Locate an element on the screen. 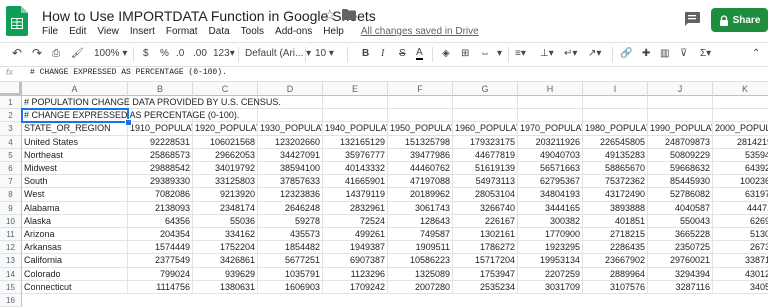  cell-g7: 54973113 is located at coordinates (485, 182).